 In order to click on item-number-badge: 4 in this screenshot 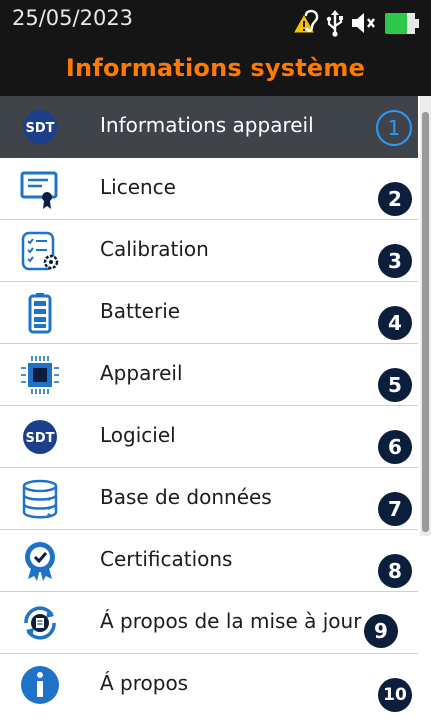, I will do `click(395, 323)`.